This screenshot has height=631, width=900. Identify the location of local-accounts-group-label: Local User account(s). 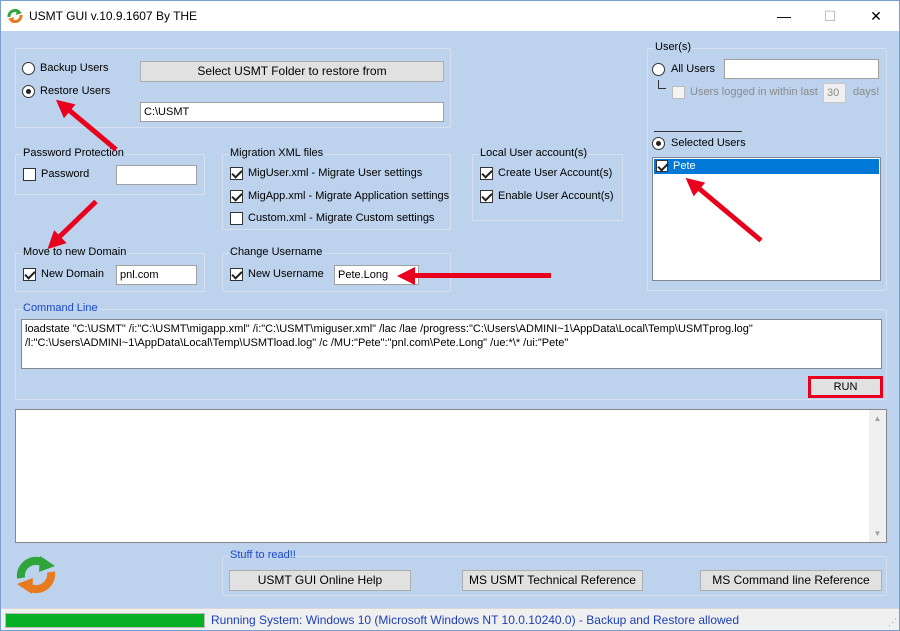
(533, 153).